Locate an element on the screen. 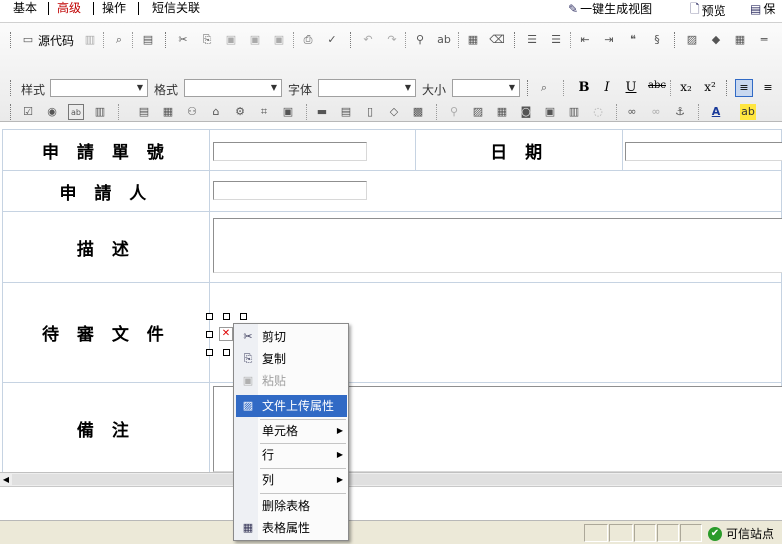 Image resolution: width=782 pixels, height=544 pixels. spellcheck-icon: ✓ is located at coordinates (332, 40).